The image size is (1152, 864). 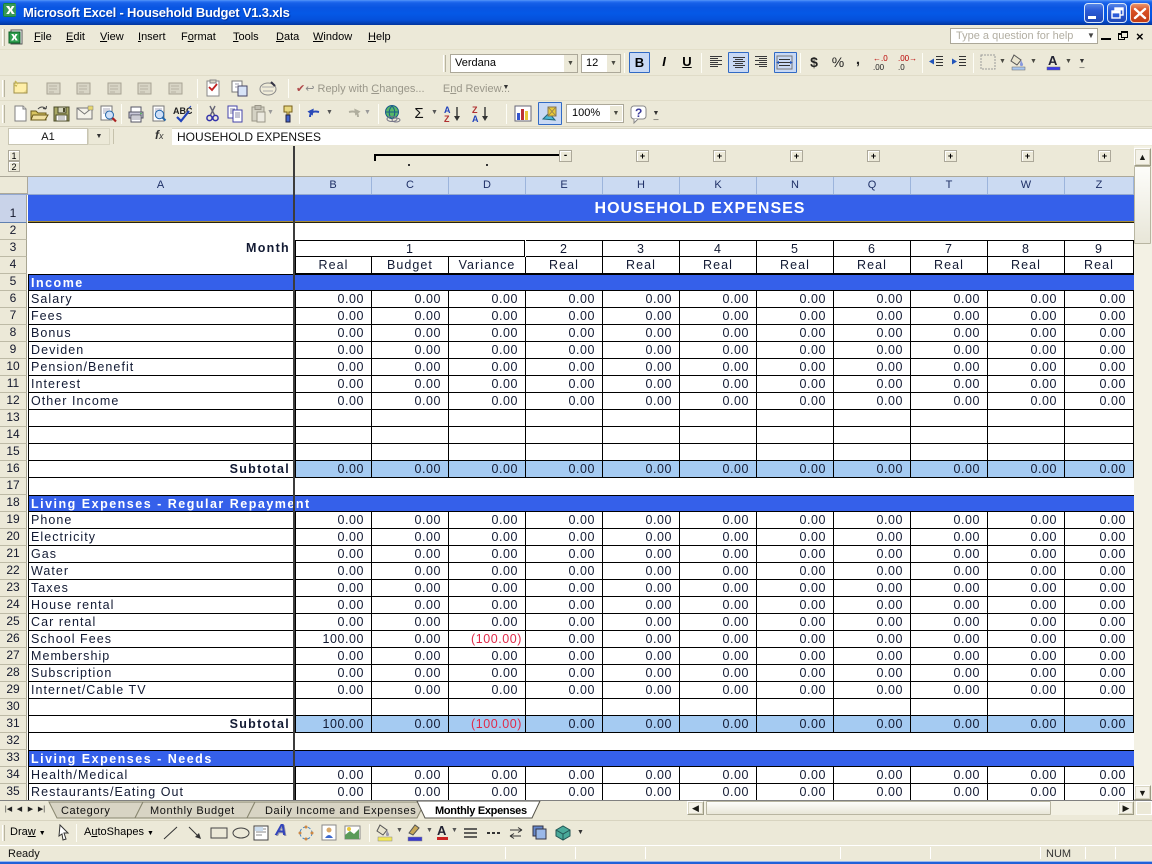 What do you see at coordinates (481, 811) in the screenshot?
I see `svg-text: Monthly Expenses` at bounding box center [481, 811].